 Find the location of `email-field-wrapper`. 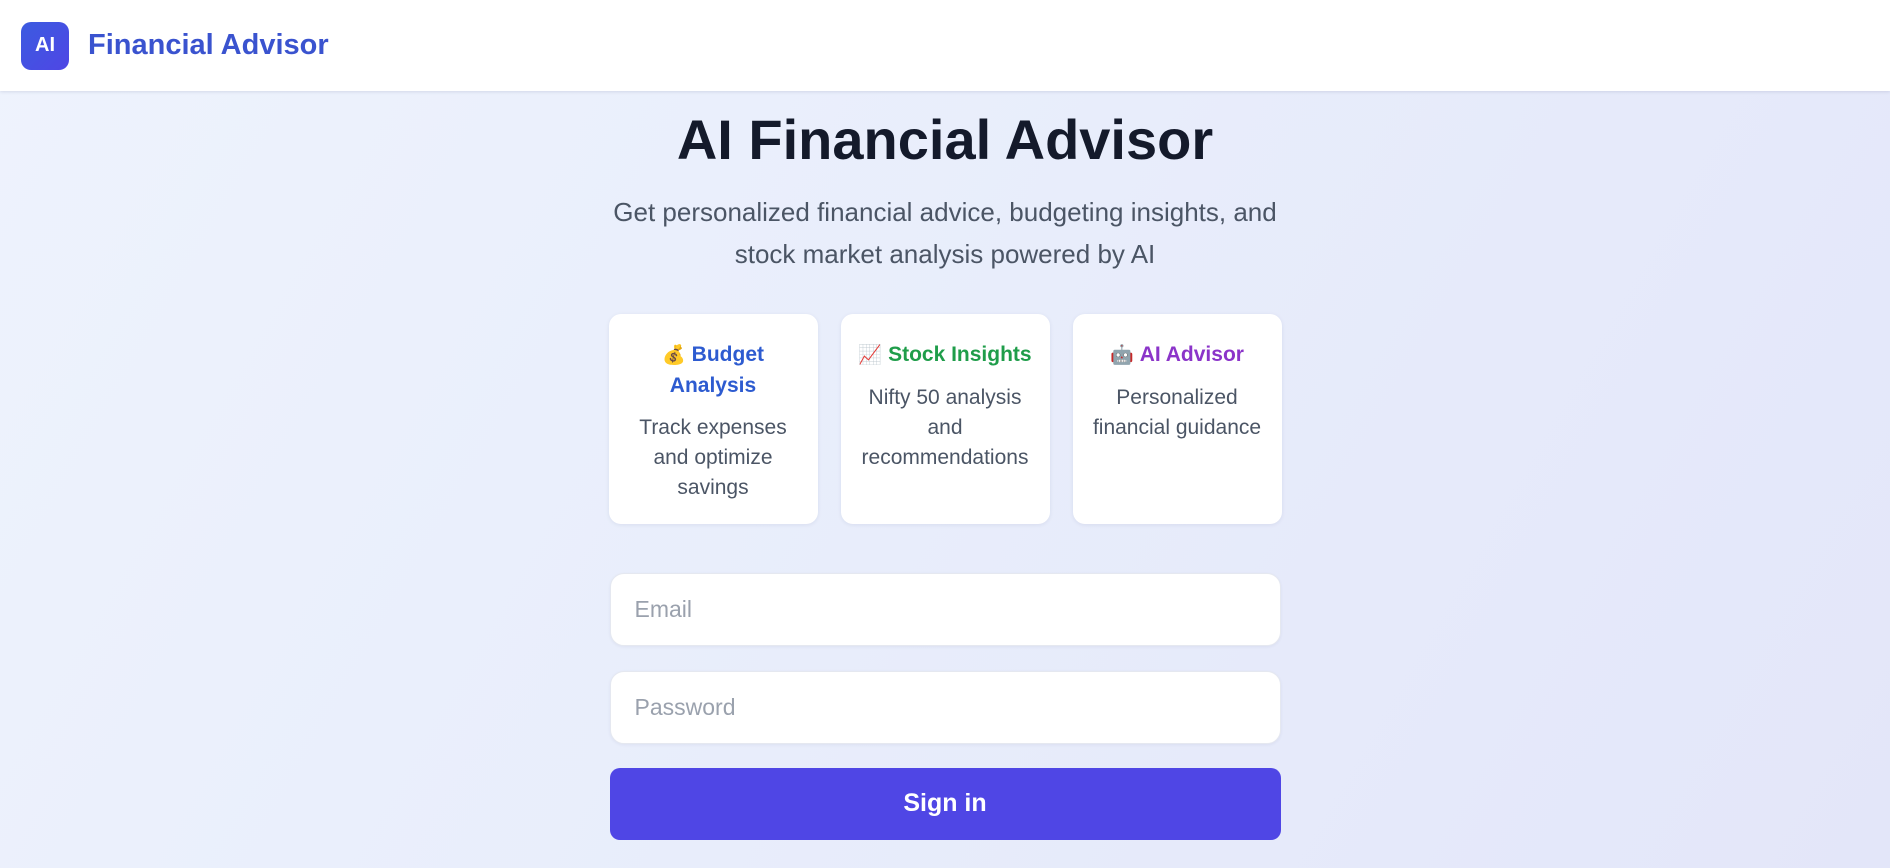

email-field-wrapper is located at coordinates (945, 609).